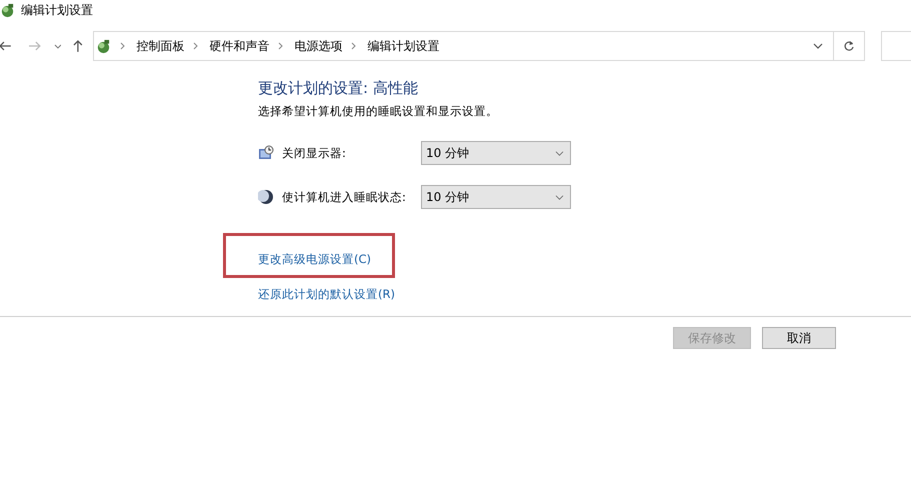  What do you see at coordinates (318, 46) in the screenshot?
I see `breadcrumb: 电源选项` at bounding box center [318, 46].